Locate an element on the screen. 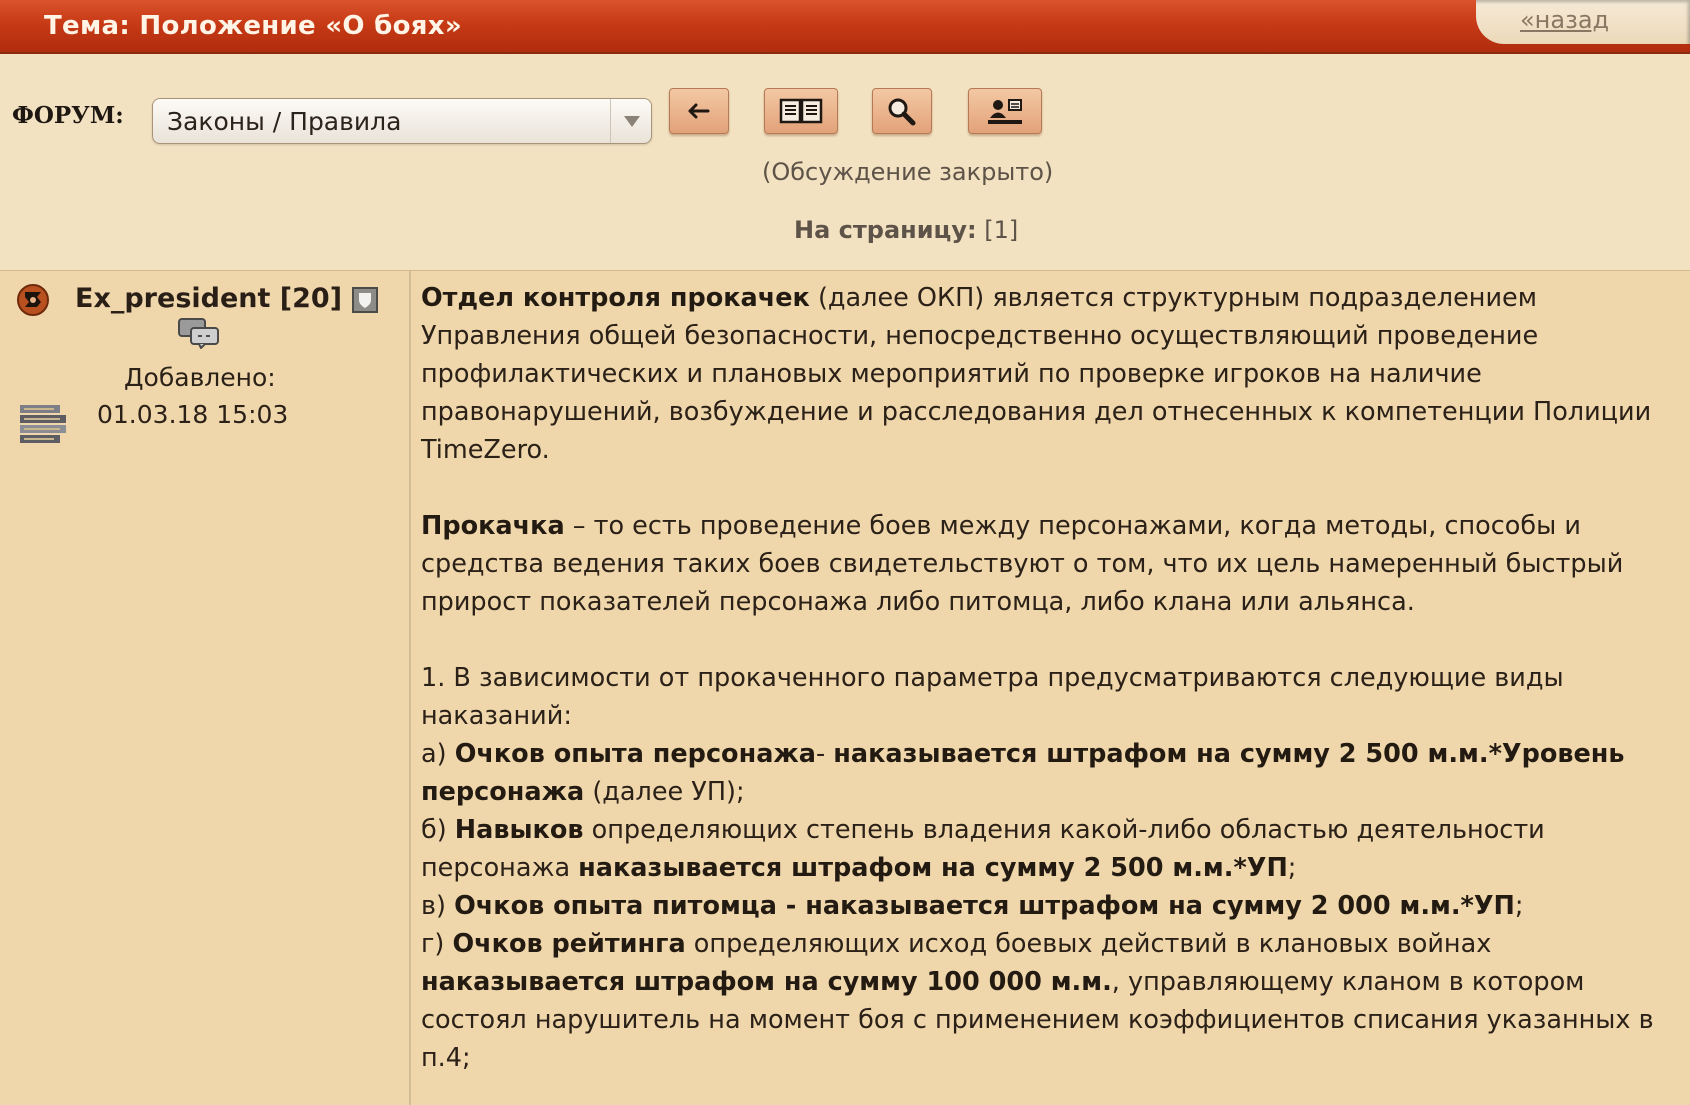 Image resolution: width=1690 pixels, height=1105 pixels. back-tab: «назад is located at coordinates (1583, 22).